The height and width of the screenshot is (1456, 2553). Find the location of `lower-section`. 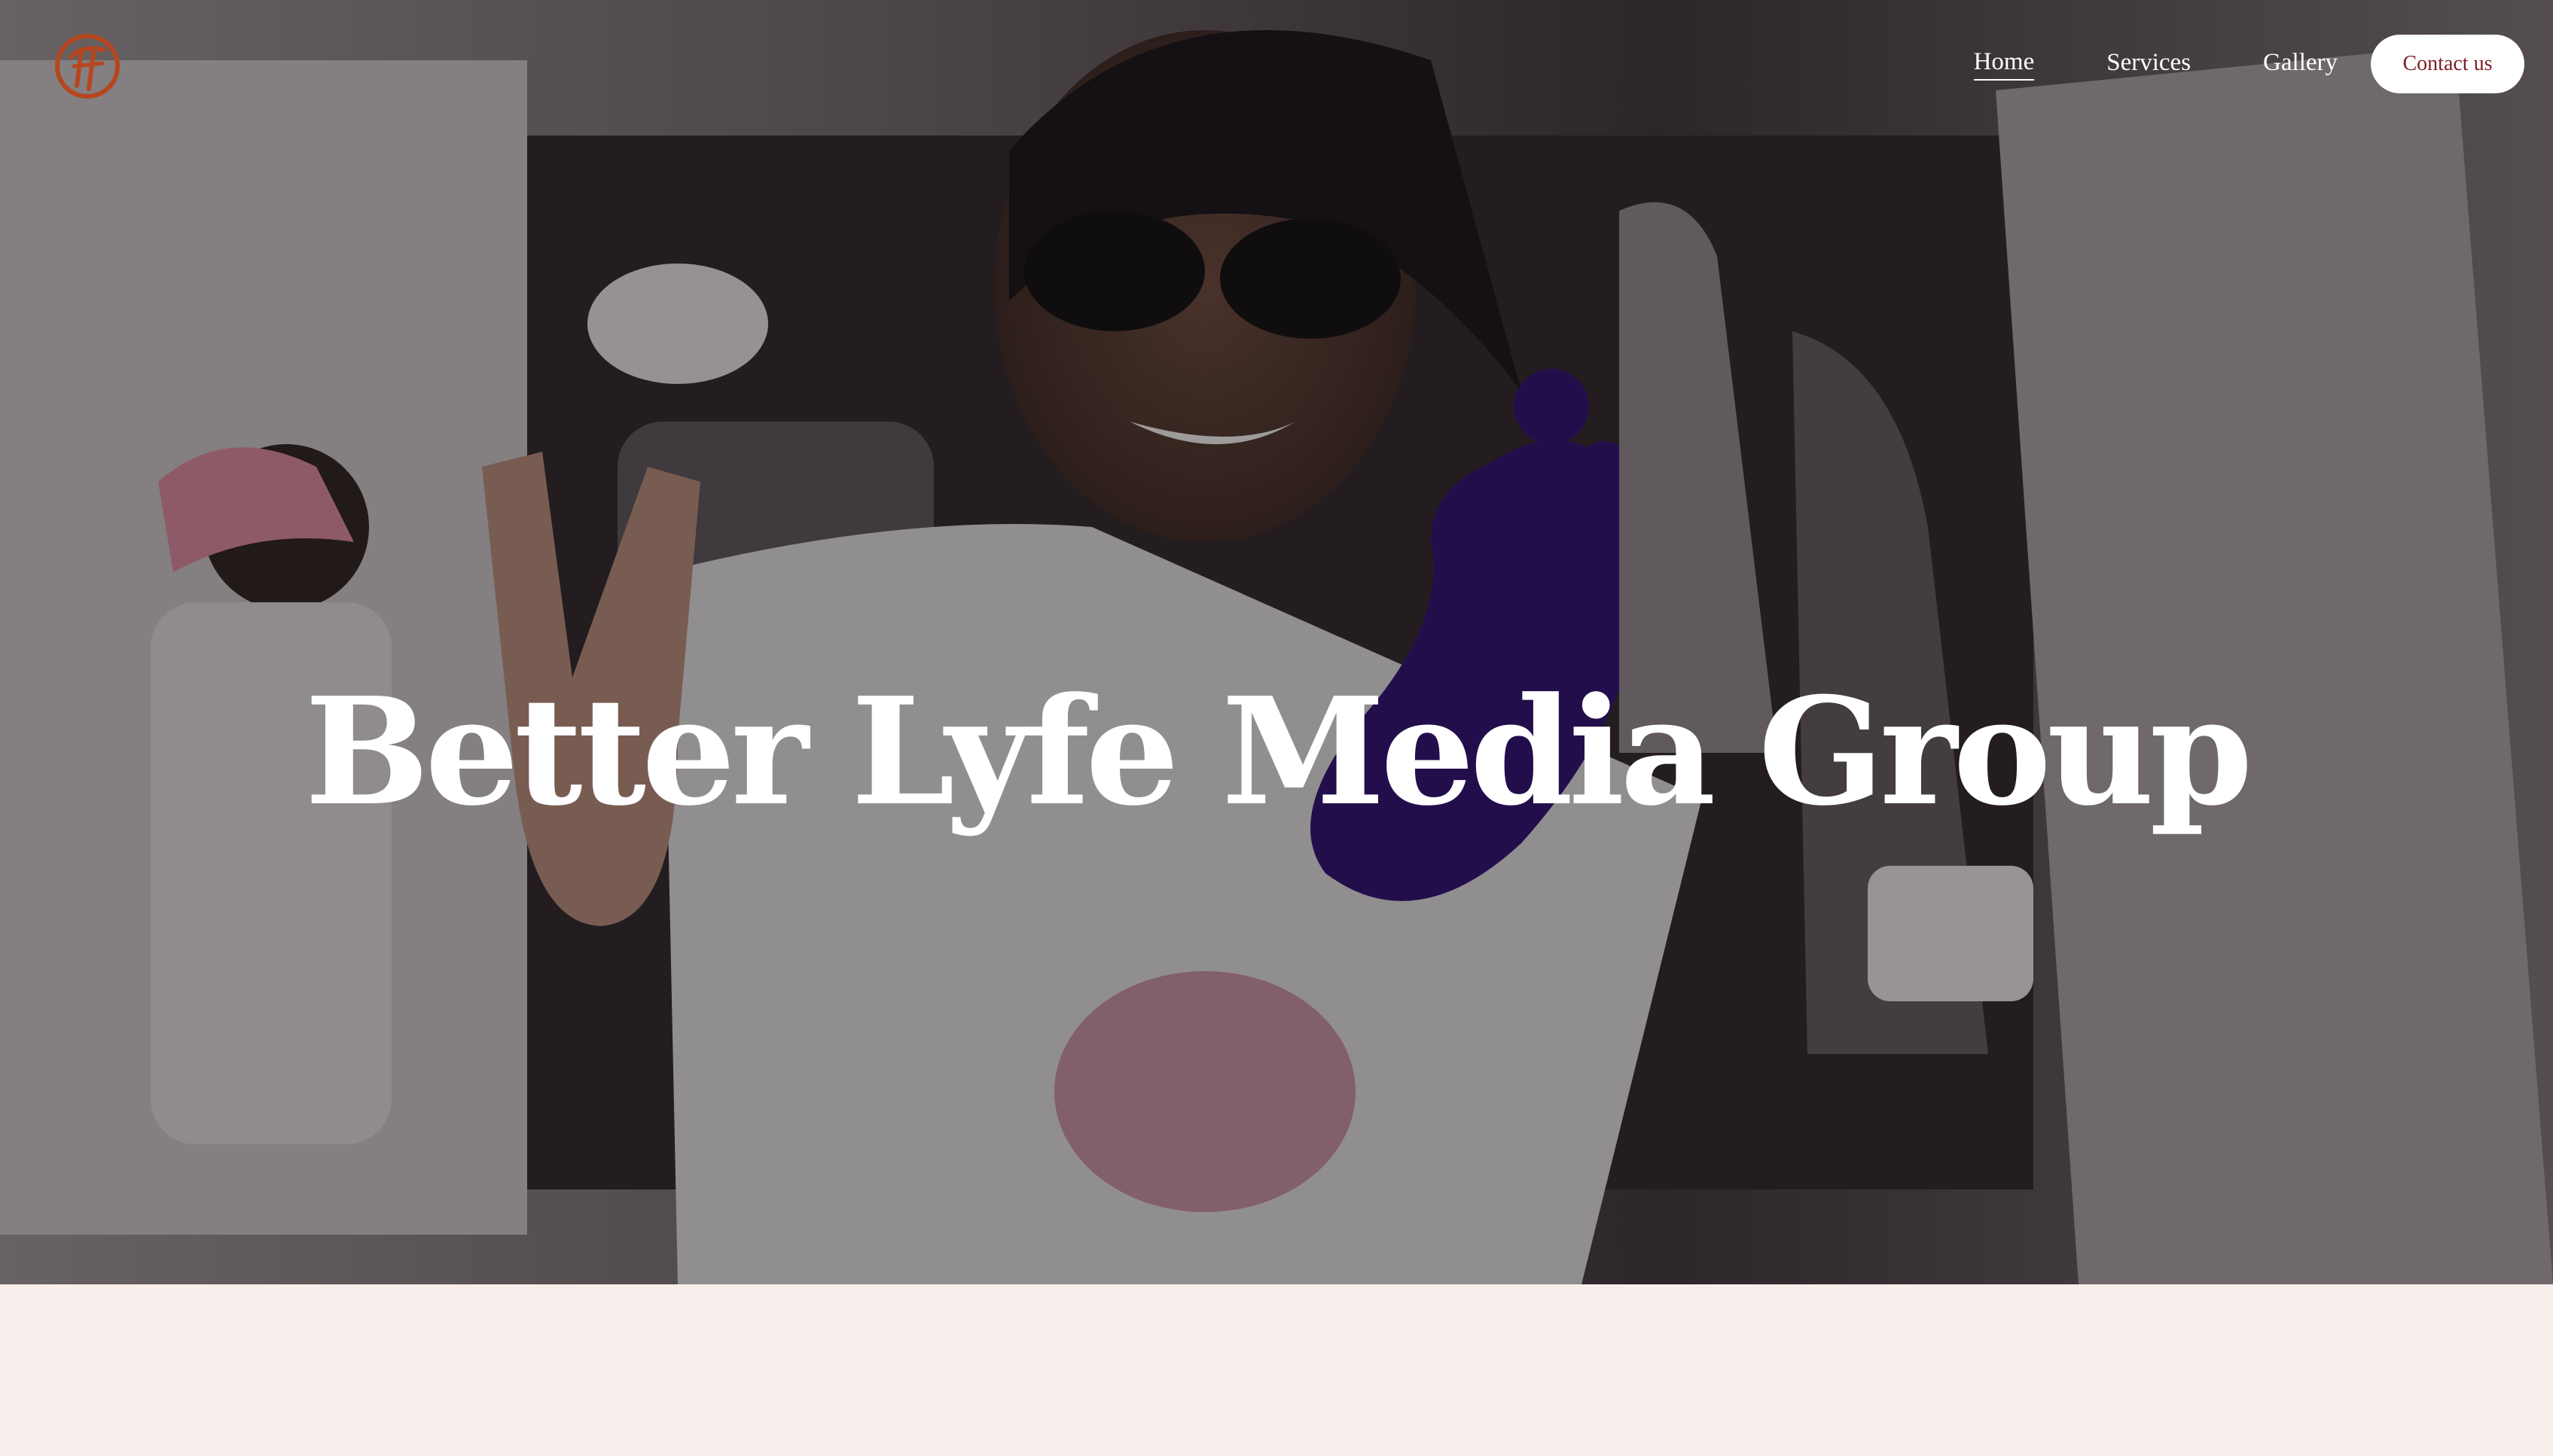

lower-section is located at coordinates (1276, 1370).